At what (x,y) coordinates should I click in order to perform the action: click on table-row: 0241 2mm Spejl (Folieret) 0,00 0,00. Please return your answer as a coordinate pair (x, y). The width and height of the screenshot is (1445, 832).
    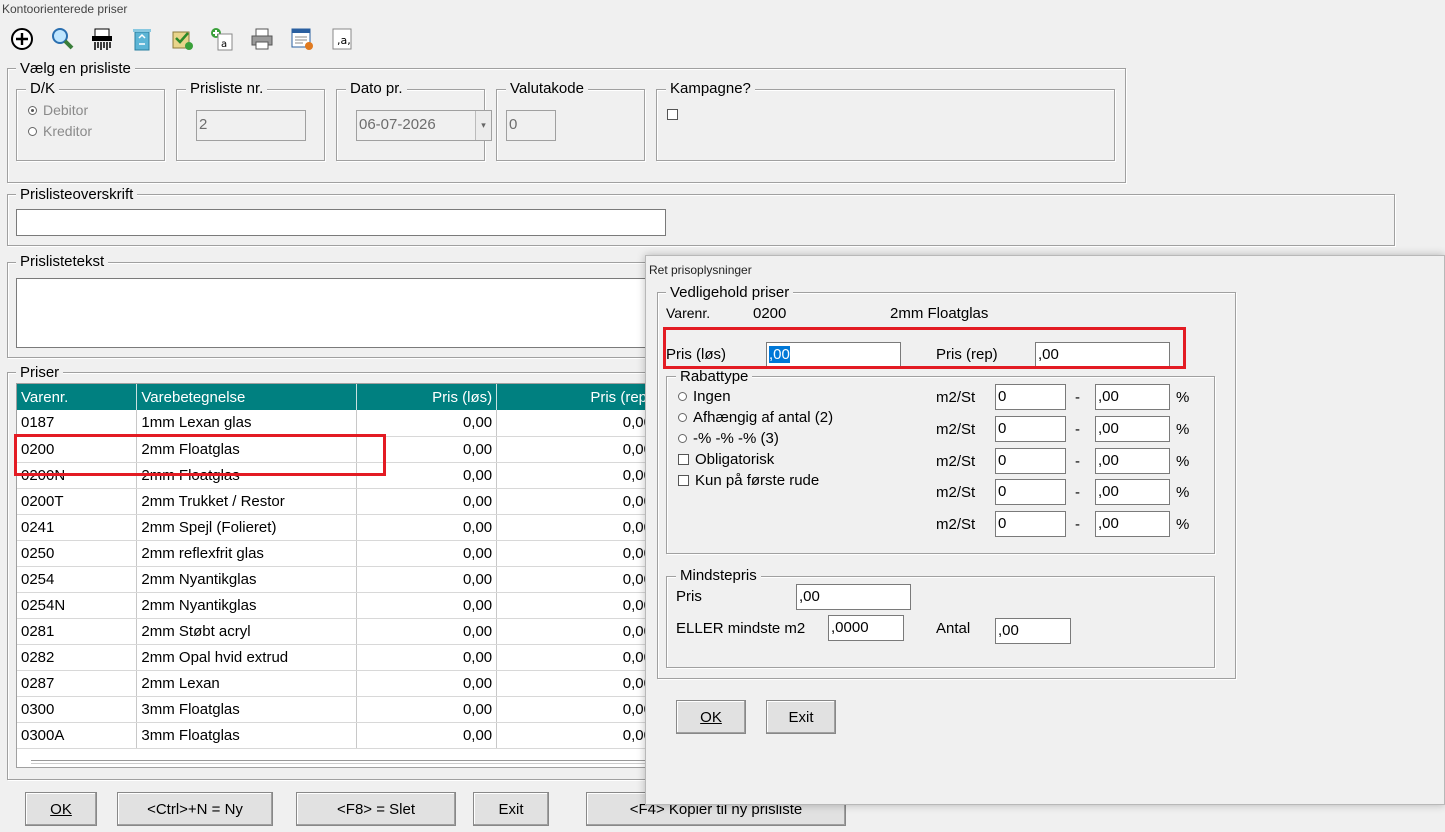
    Looking at the image, I should click on (336, 527).